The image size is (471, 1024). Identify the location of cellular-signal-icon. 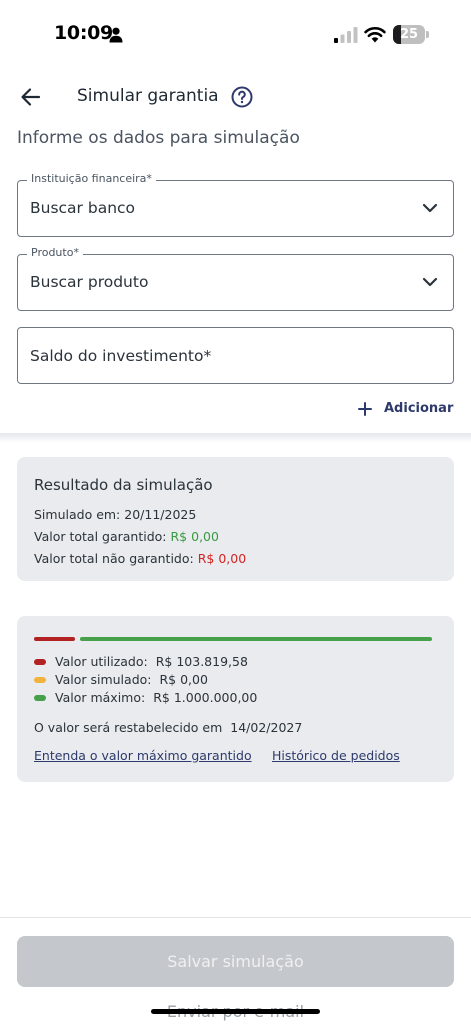
(346, 35).